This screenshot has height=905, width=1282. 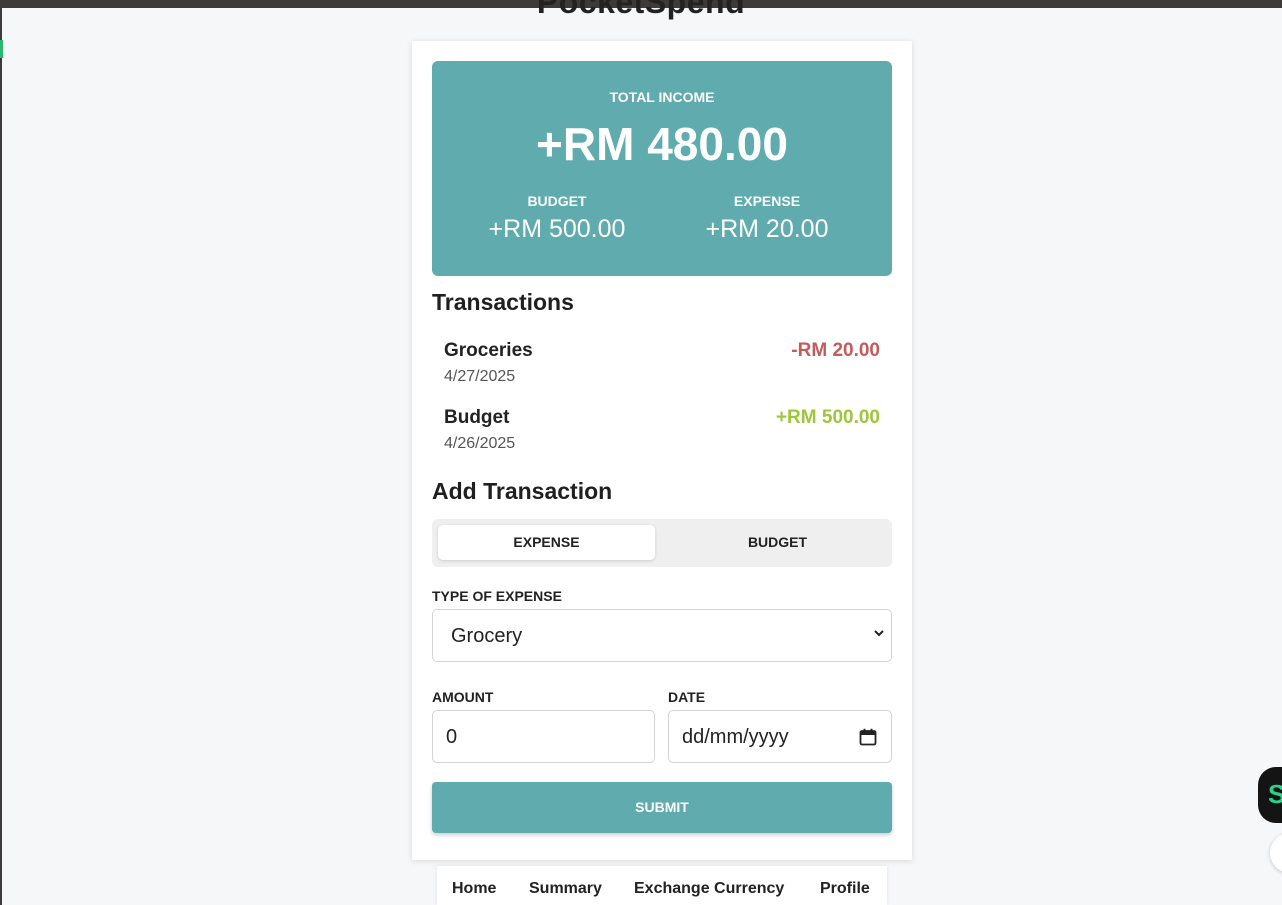 What do you see at coordinates (709, 889) in the screenshot?
I see `nav-exchange-currency: Exchange Currency` at bounding box center [709, 889].